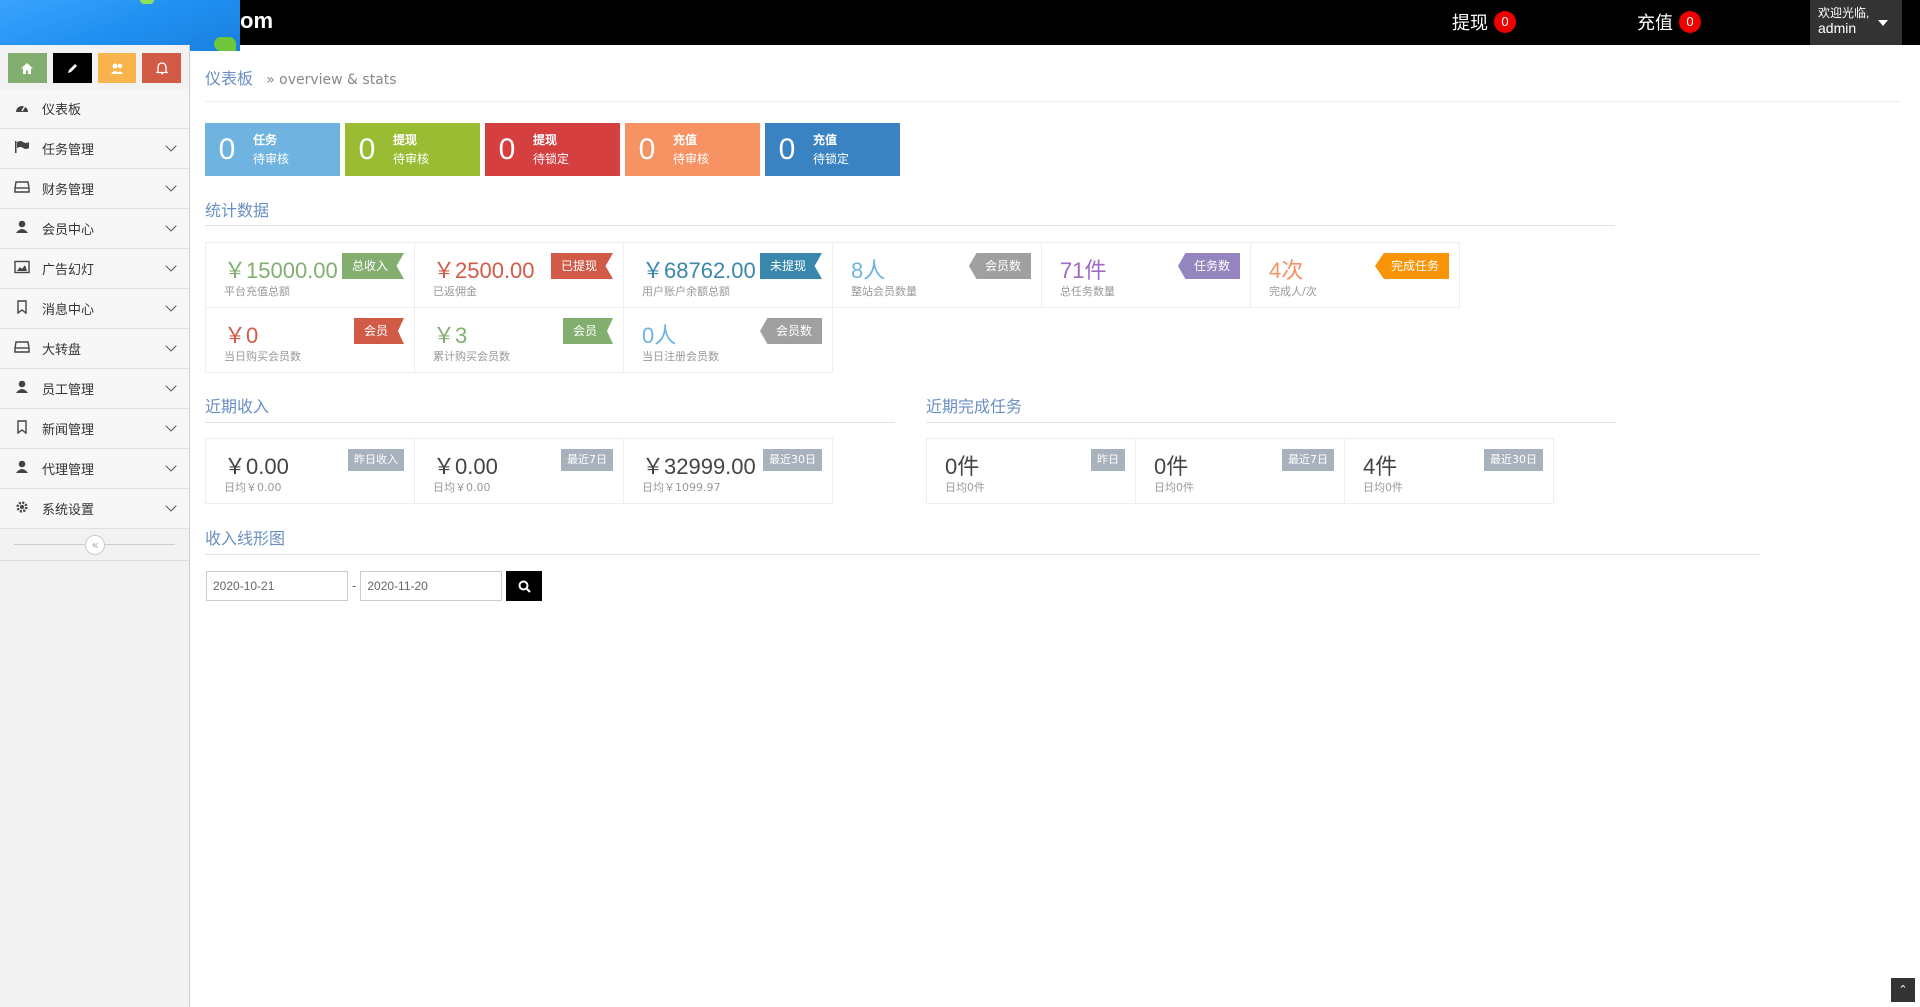 This screenshot has height=1007, width=1920. I want to click on sidebar-item-7: 大转盘, so click(94, 349).